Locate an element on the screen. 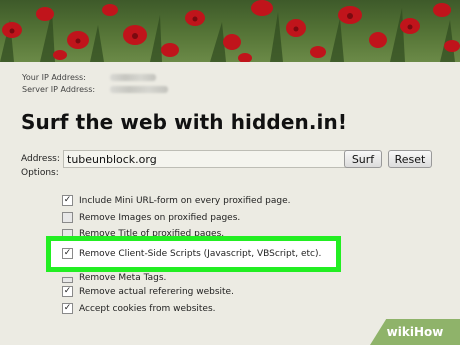 The height and width of the screenshot is (345, 460). ip-info: Your IP Address: Server IP Address: is located at coordinates (95, 84).